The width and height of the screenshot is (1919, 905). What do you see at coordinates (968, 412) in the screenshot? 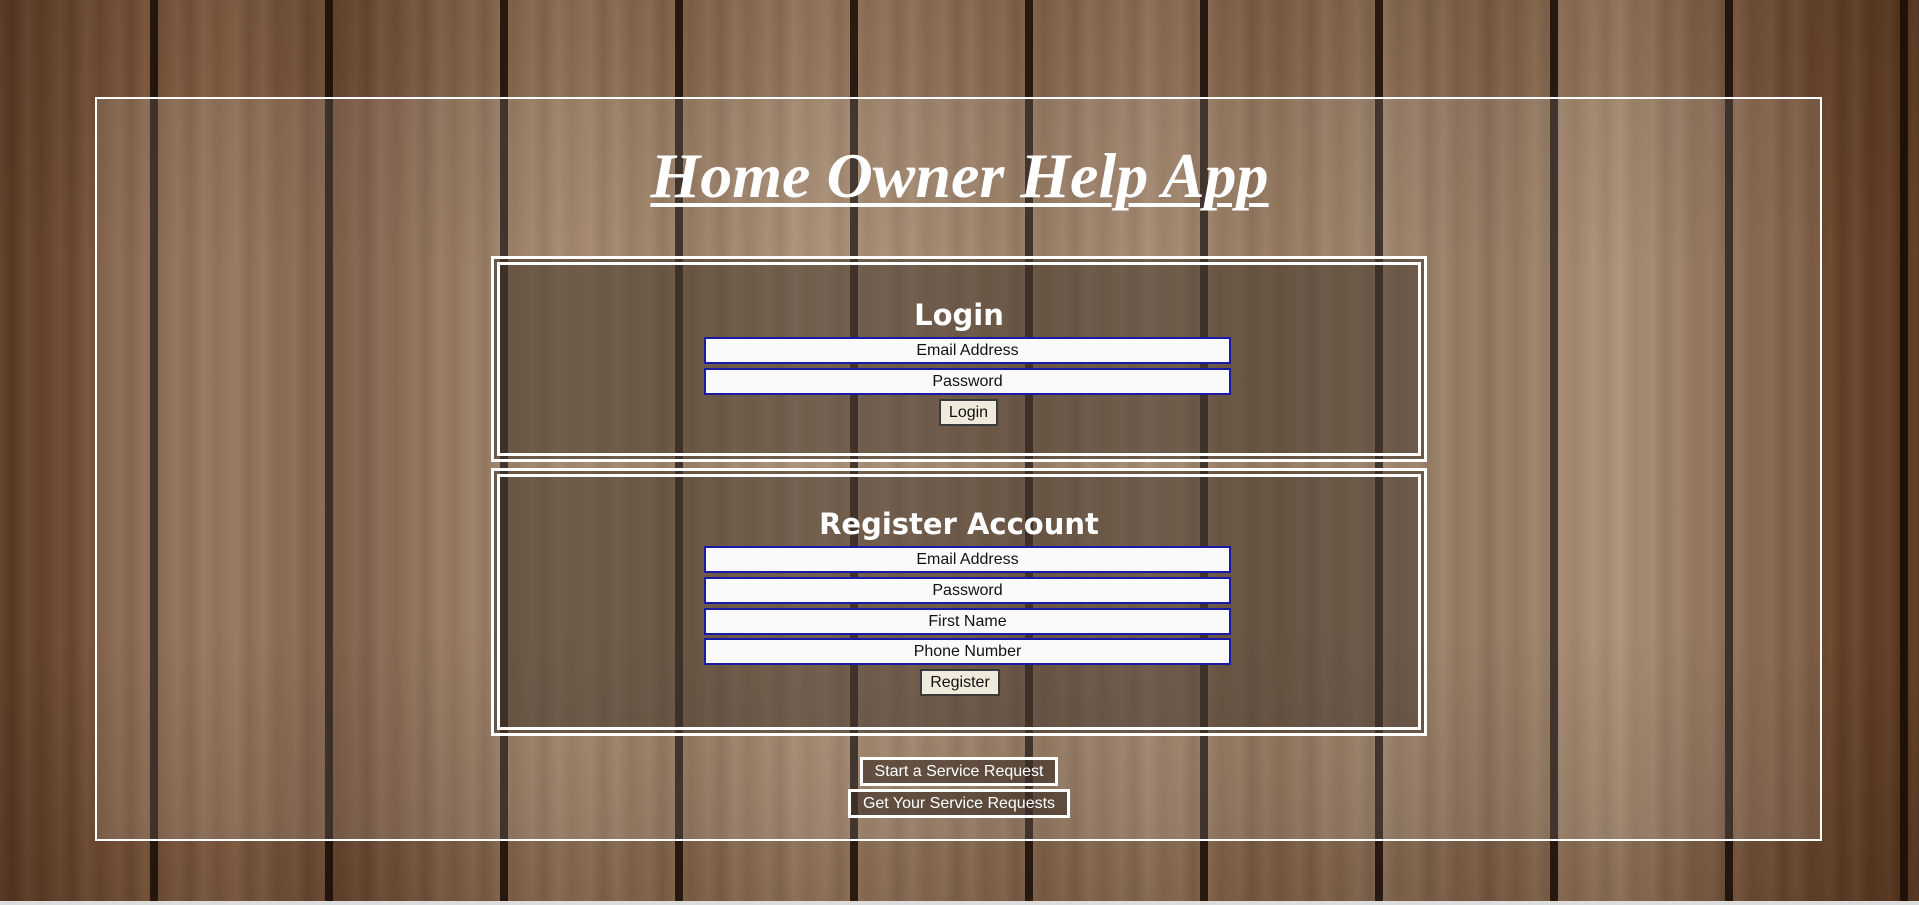
I see `login-button: Login` at bounding box center [968, 412].